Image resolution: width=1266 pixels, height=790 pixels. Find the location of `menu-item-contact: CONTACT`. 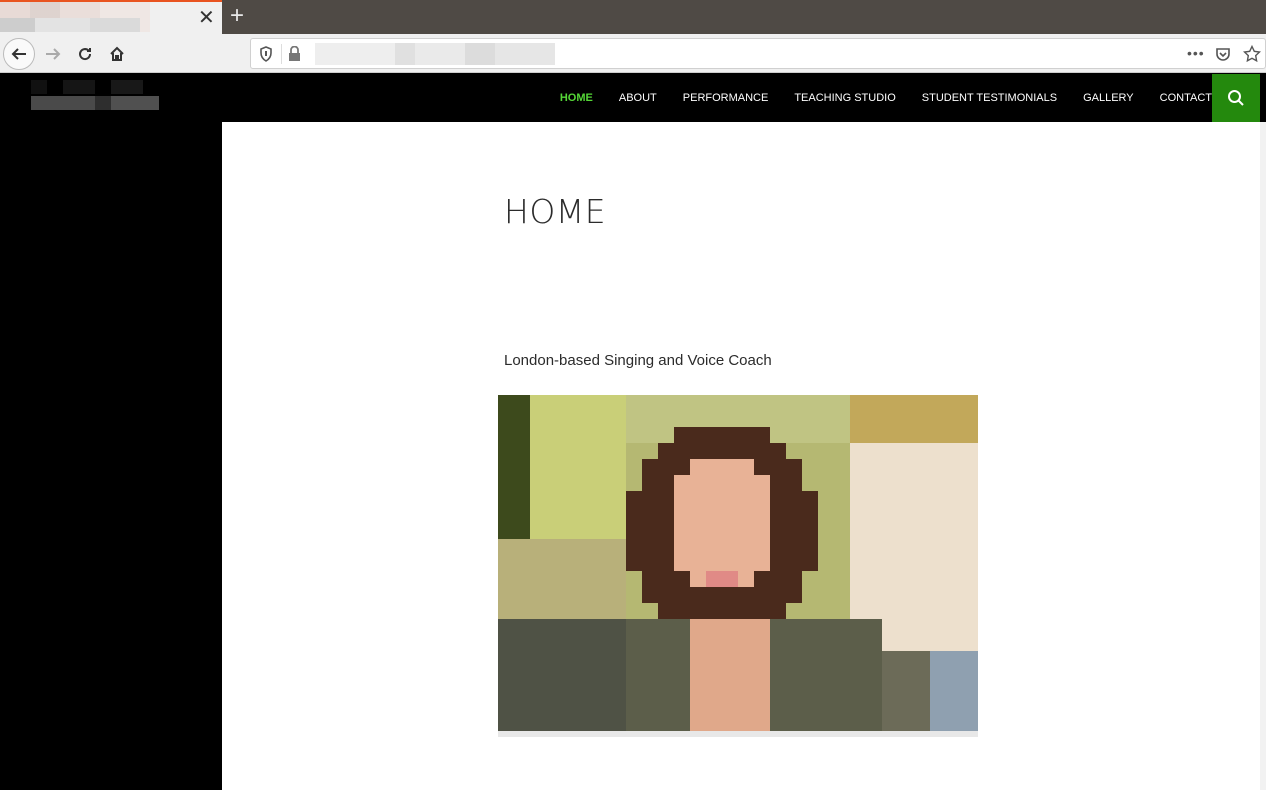

menu-item-contact: CONTACT is located at coordinates (1186, 98).